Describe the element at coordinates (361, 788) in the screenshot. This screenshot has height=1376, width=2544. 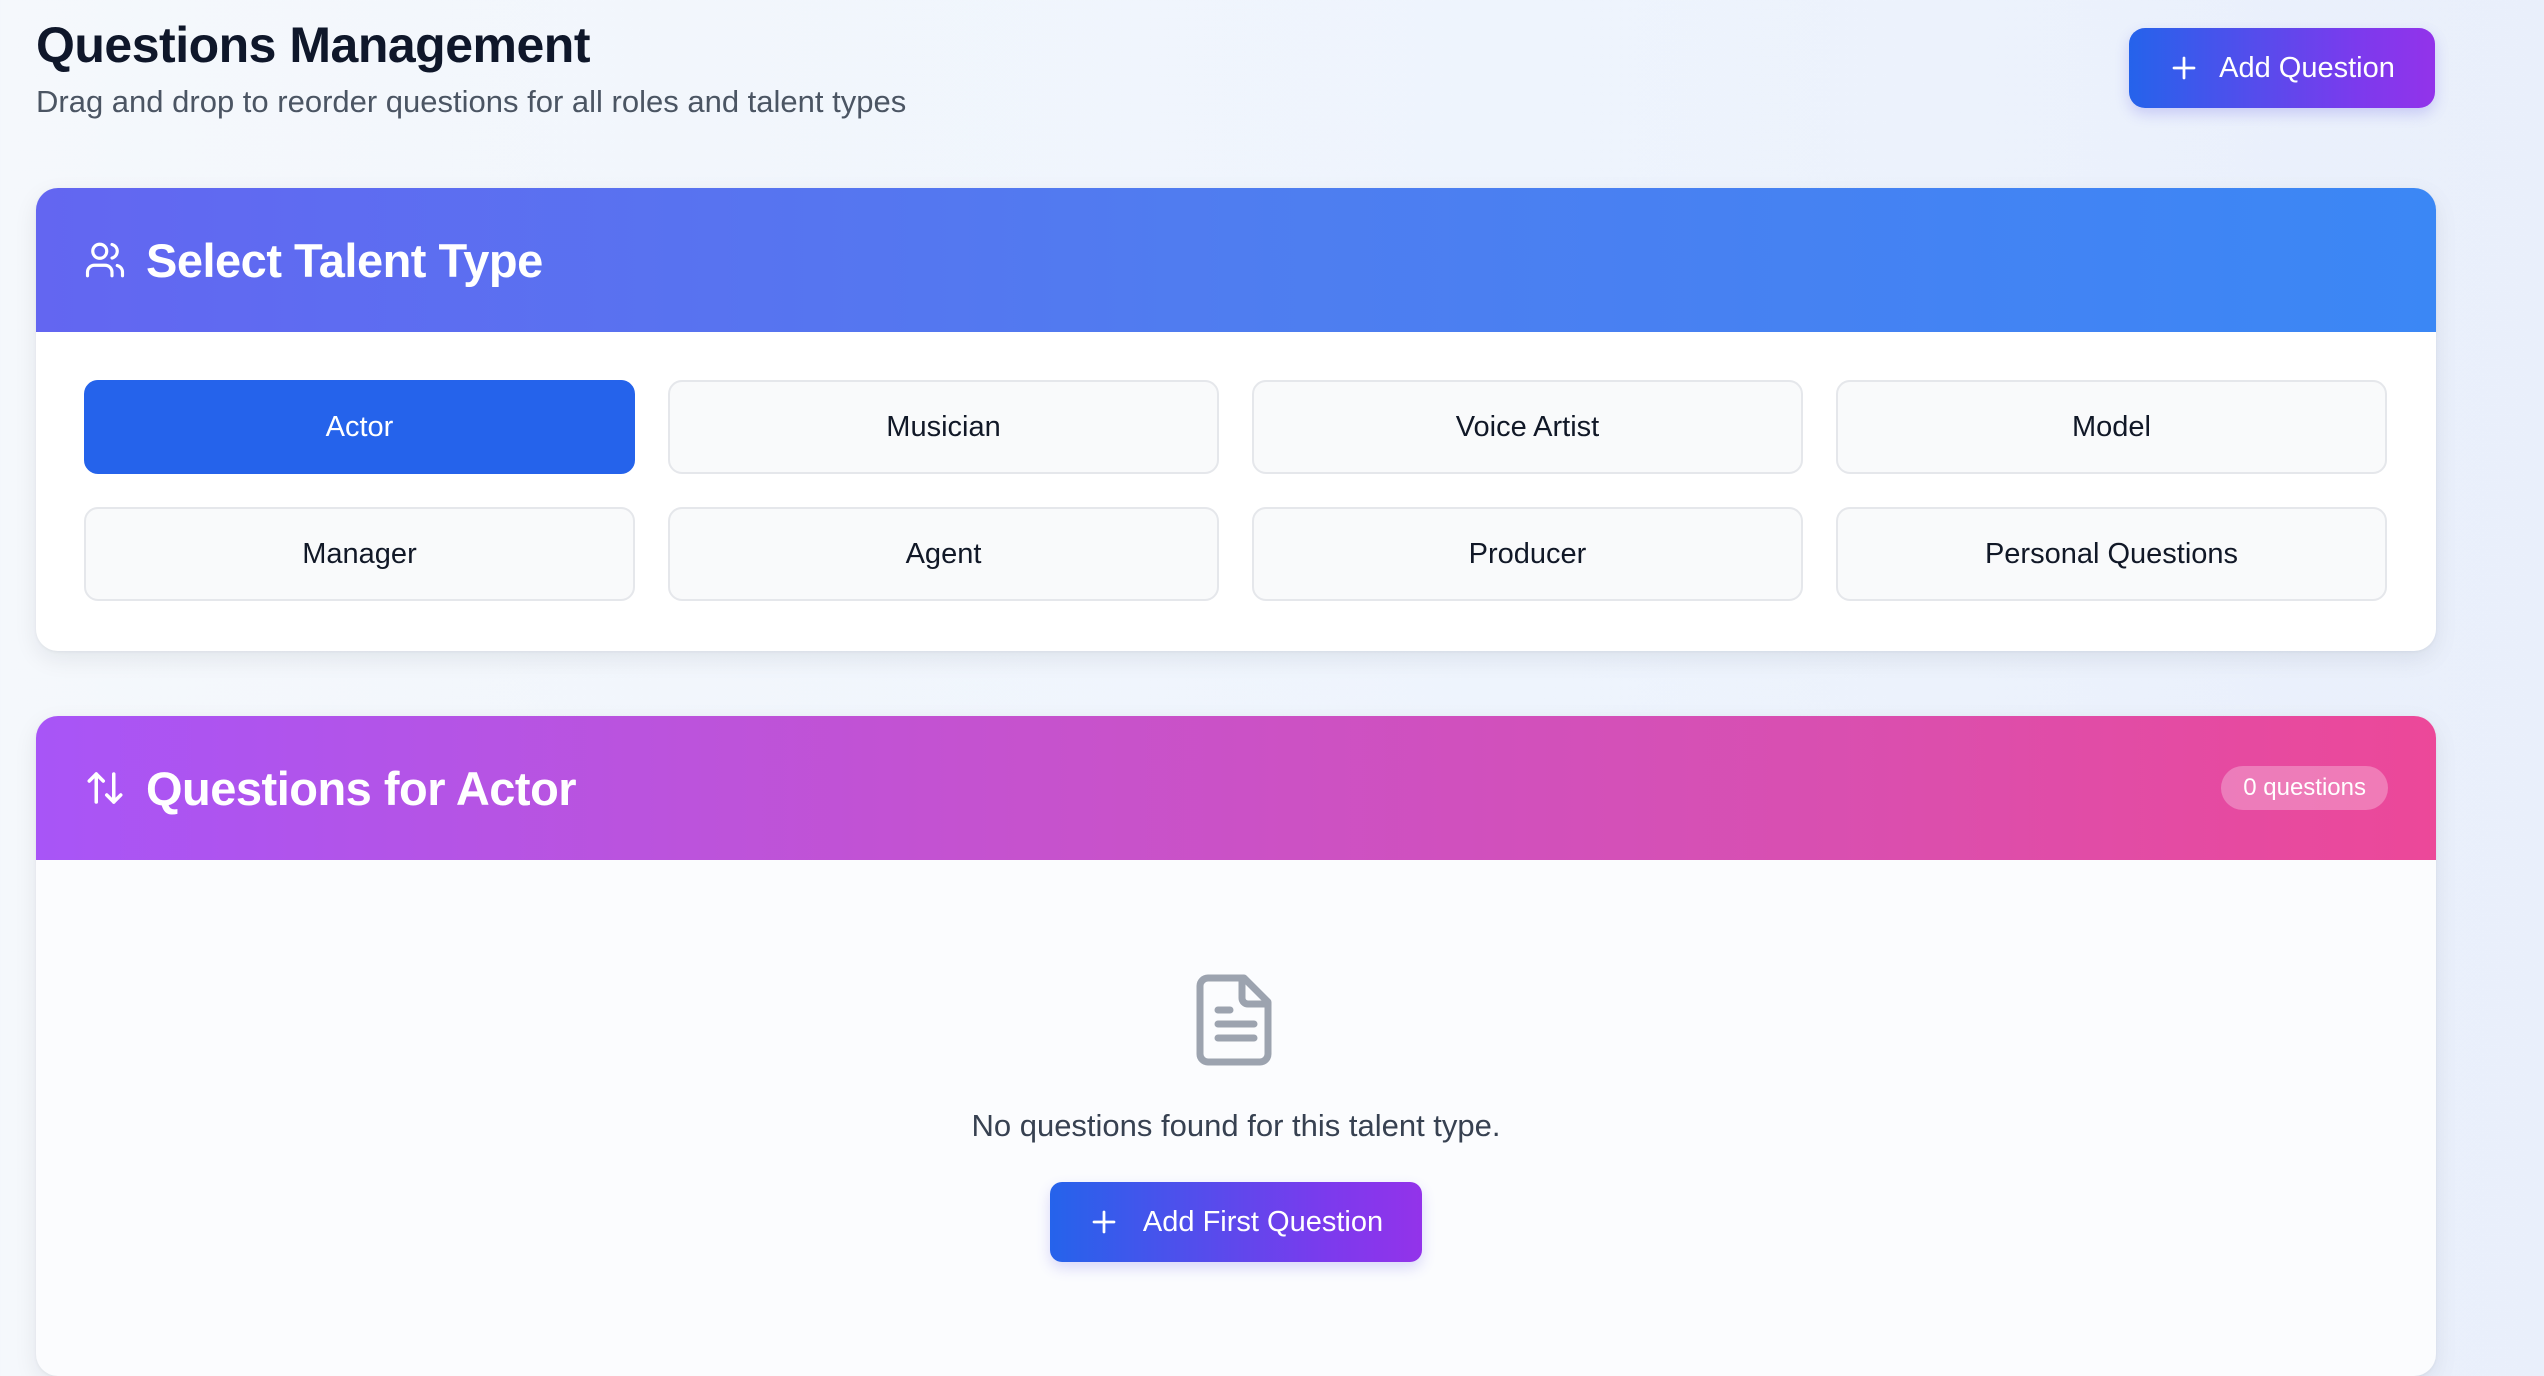
I see `questions-title: Questions for Actor` at that location.